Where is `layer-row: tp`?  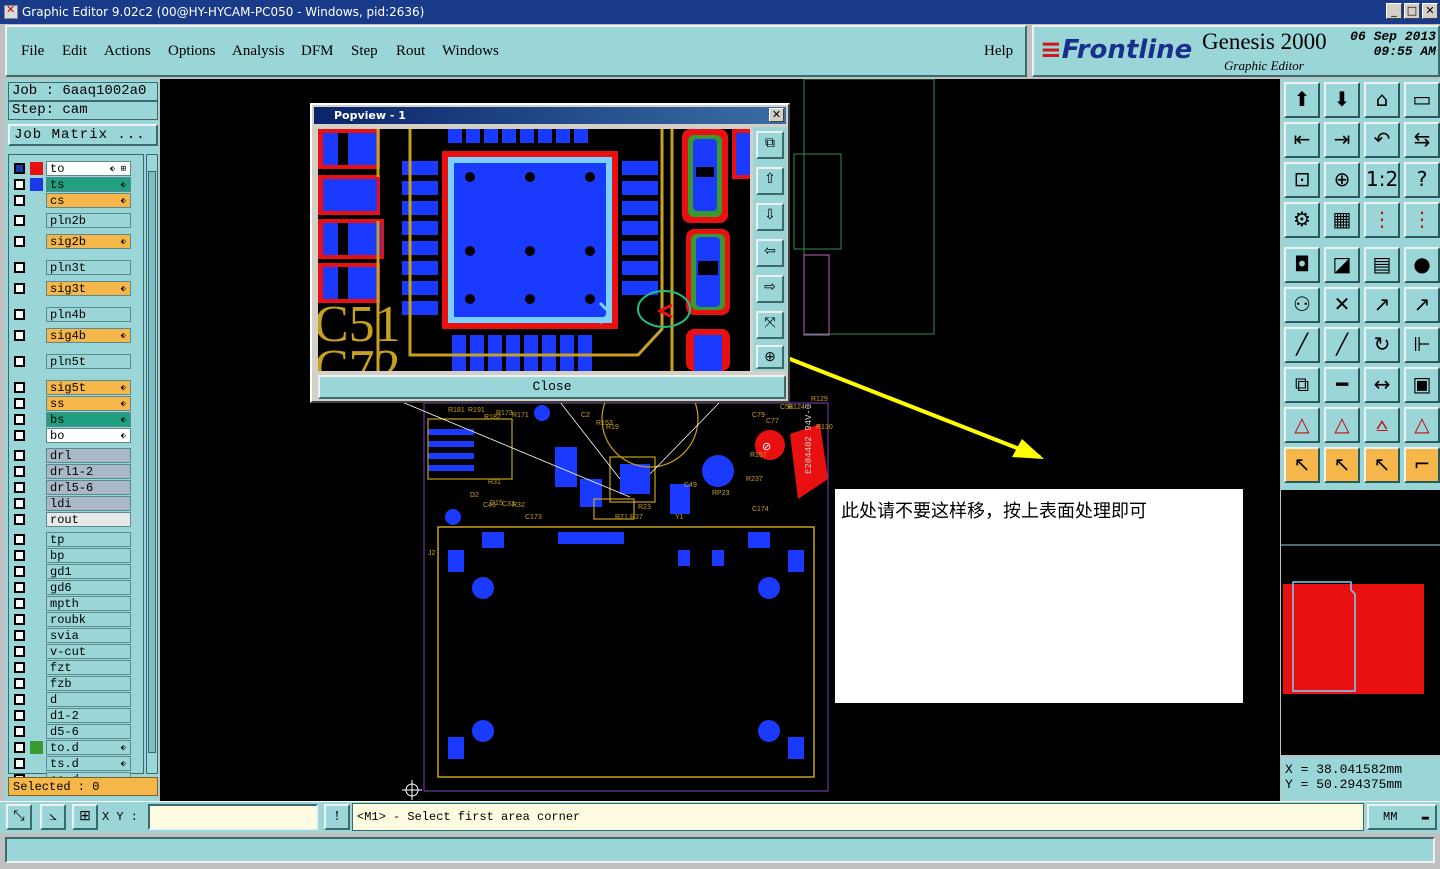 layer-row: tp is located at coordinates (77, 539).